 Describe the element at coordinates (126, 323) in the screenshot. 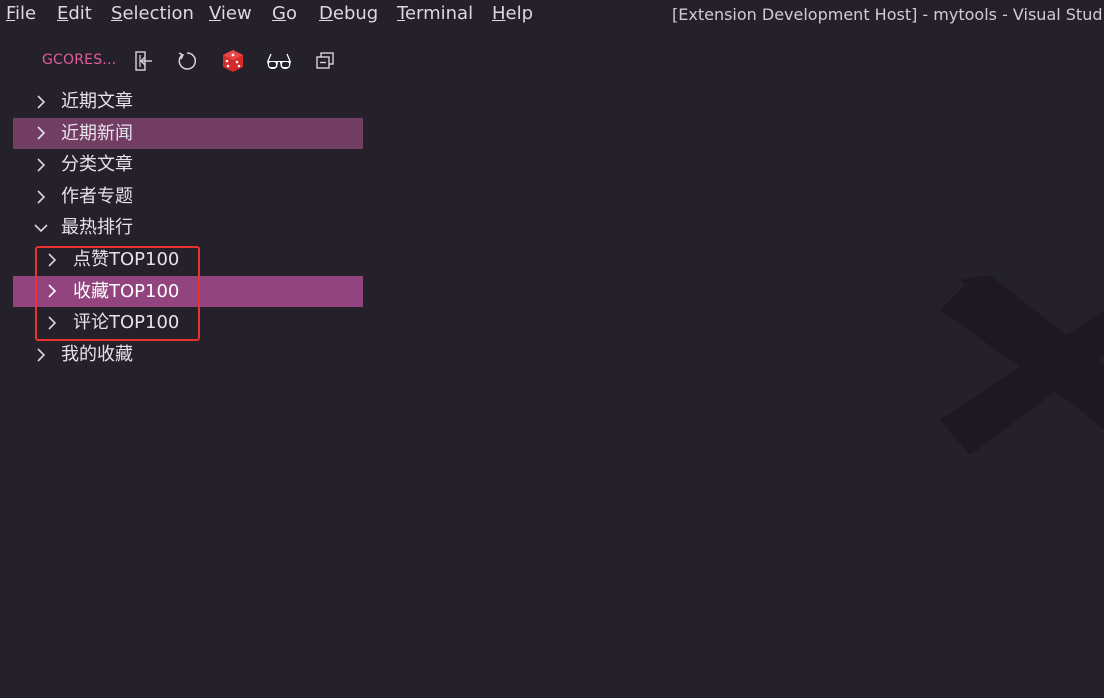

I see `tree-item-label: 评论TOP100` at that location.